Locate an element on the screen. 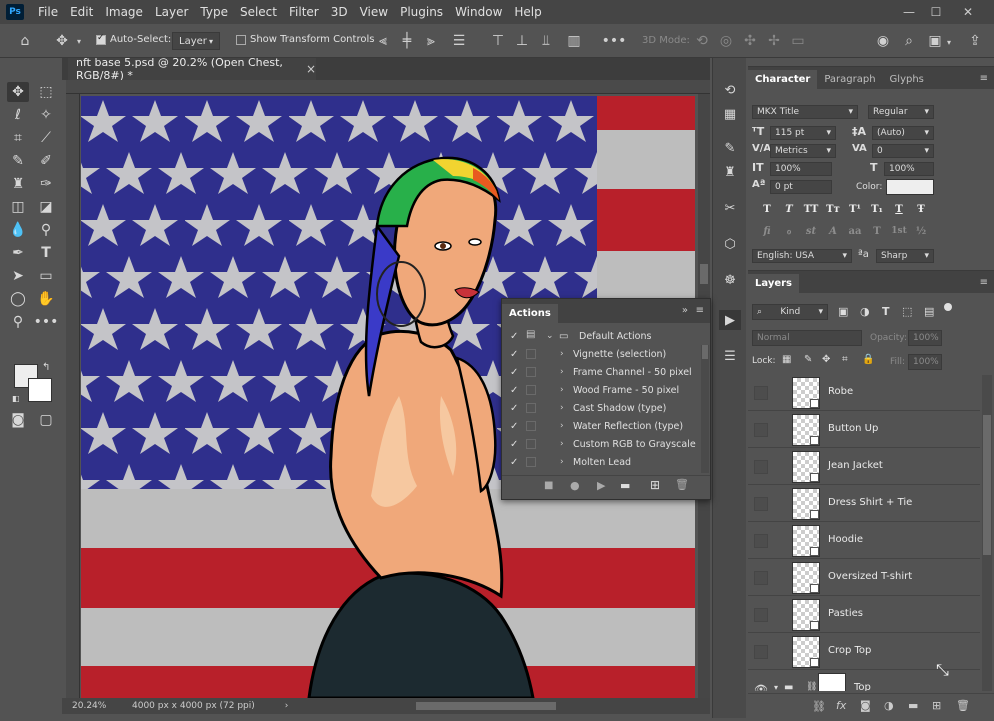 This screenshot has width=994, height=721. filter-smart-object-icon: ▤ is located at coordinates (929, 311).